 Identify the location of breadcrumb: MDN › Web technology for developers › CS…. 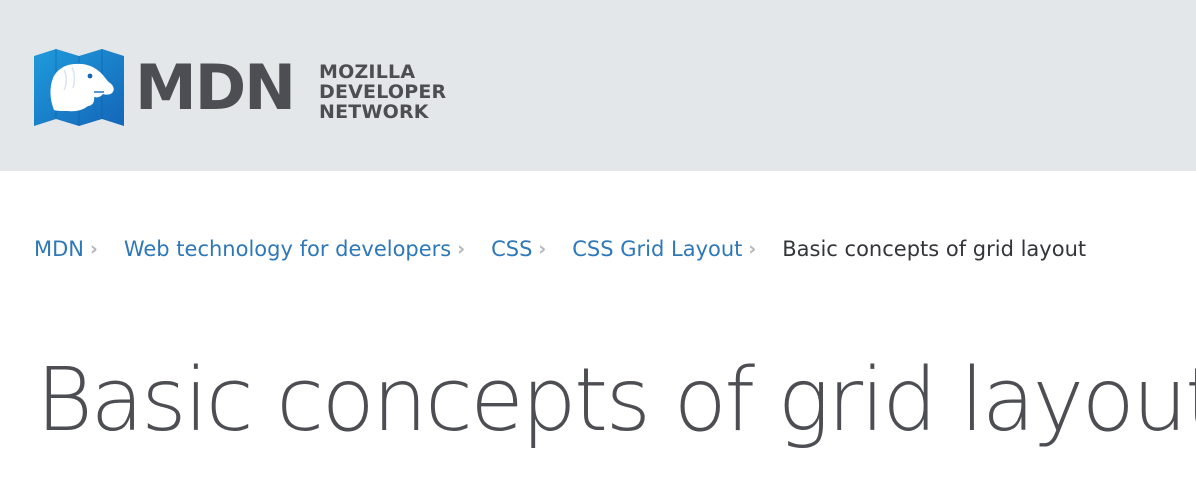
(560, 249).